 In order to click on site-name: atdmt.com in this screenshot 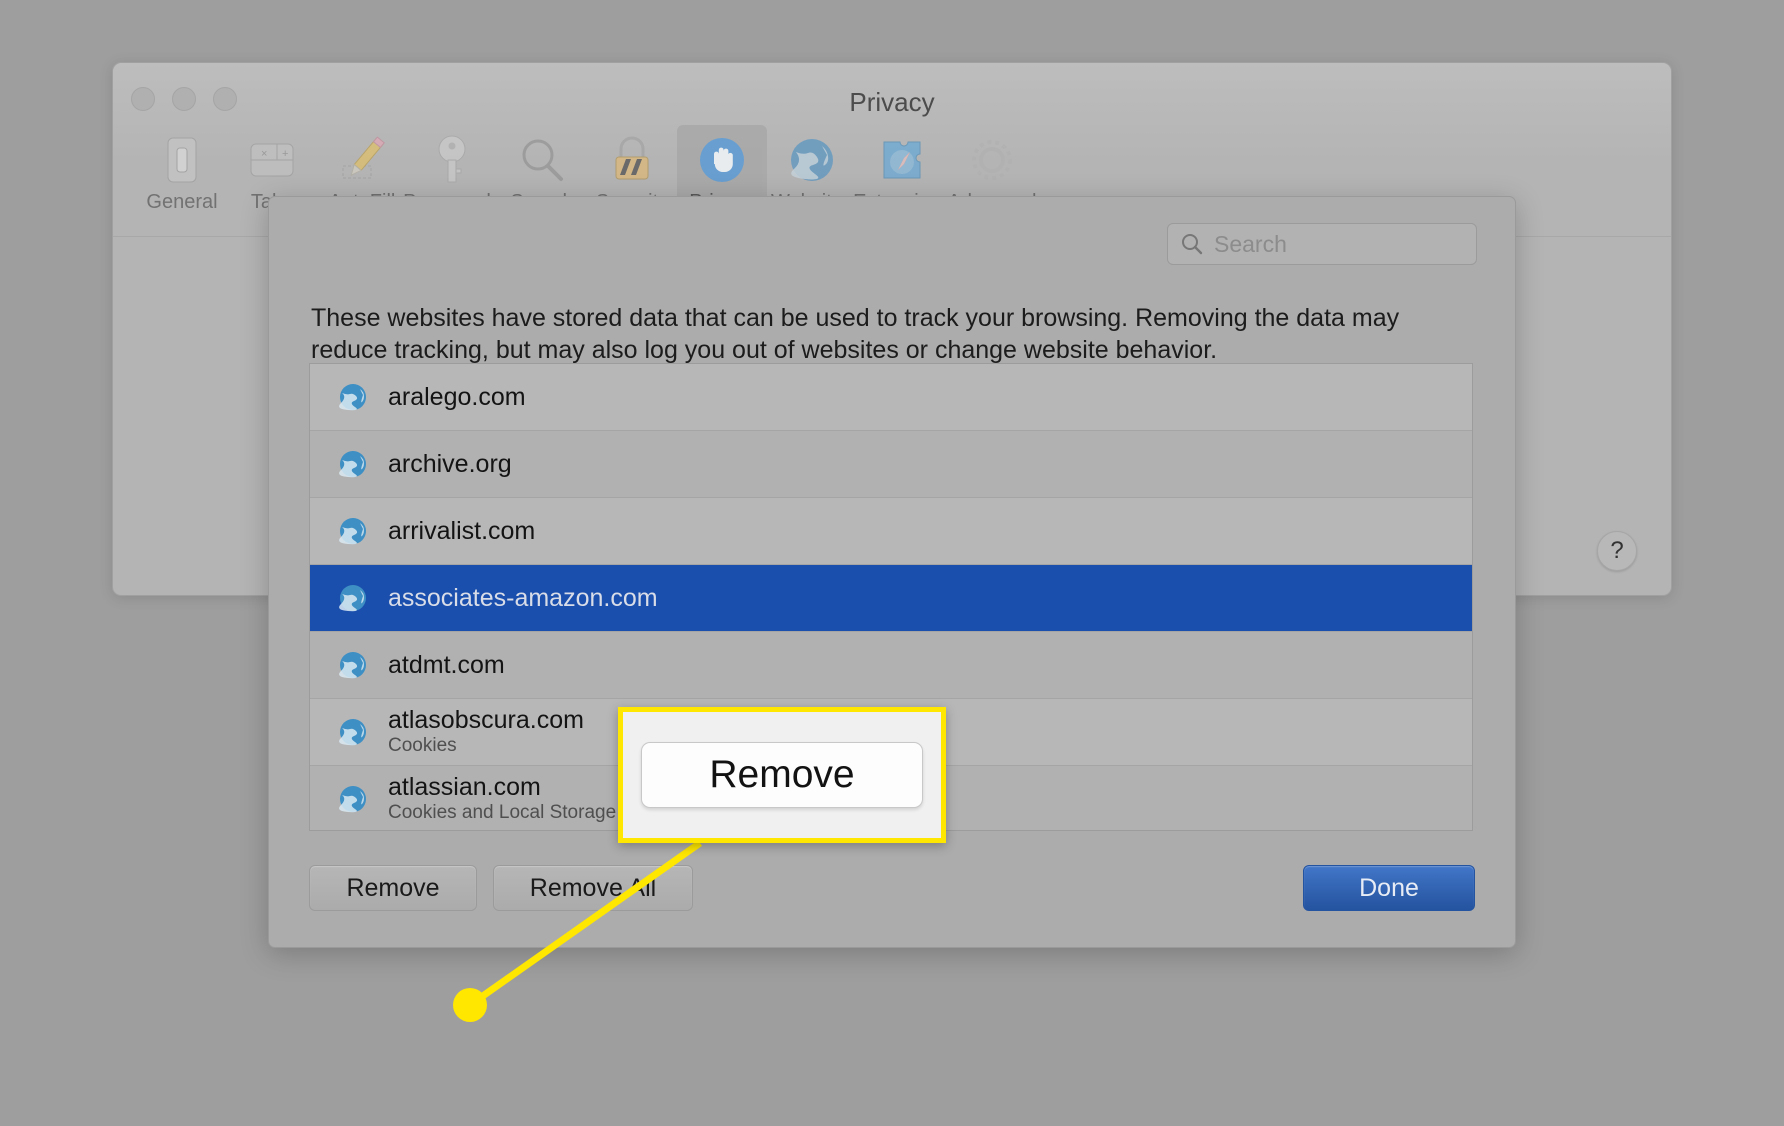, I will do `click(446, 664)`.